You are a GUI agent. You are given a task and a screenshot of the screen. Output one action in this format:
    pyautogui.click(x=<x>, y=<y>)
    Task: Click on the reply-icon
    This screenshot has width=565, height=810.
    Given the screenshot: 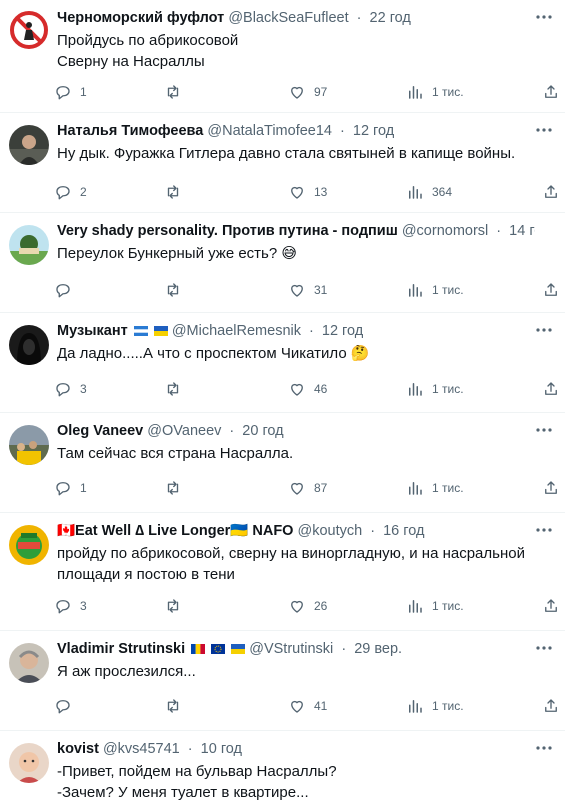 What is the action you would take?
    pyautogui.click(x=63, y=193)
    